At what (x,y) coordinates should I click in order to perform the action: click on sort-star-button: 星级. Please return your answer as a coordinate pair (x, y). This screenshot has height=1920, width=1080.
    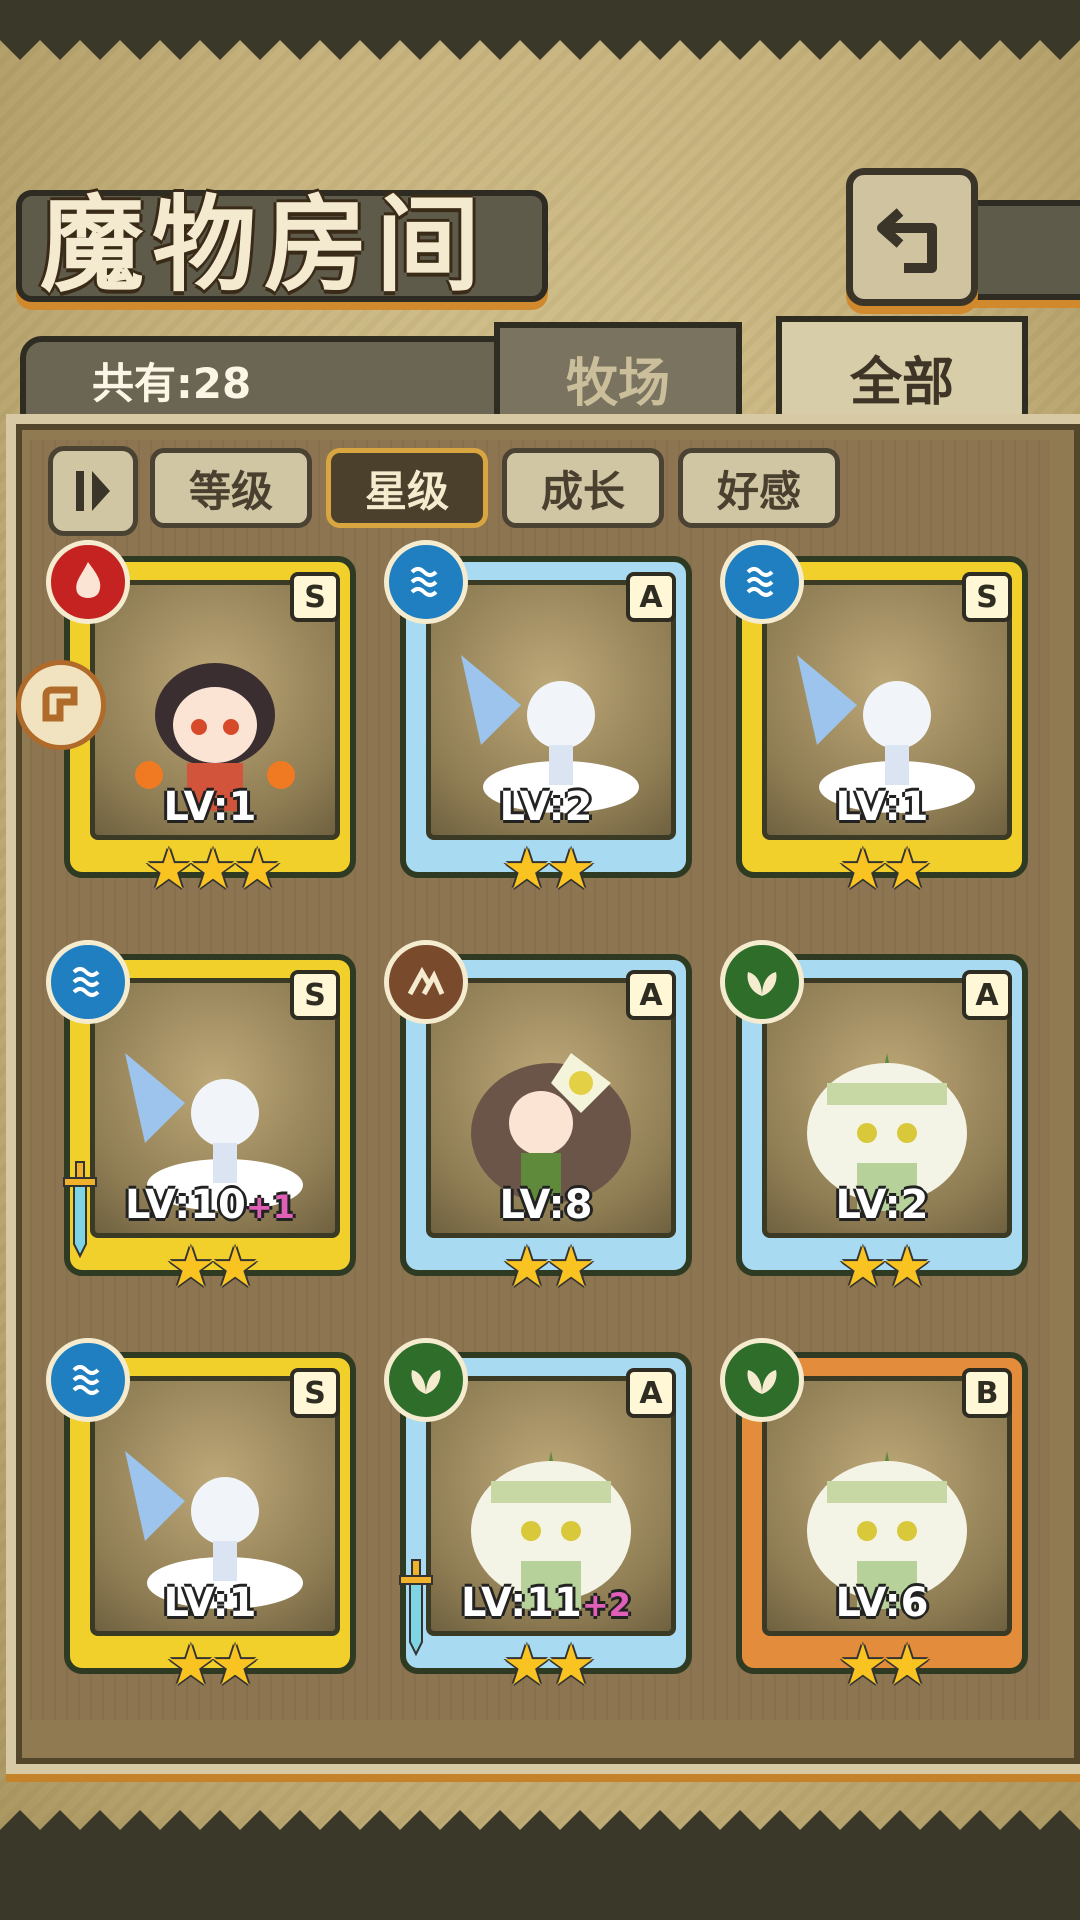
    Looking at the image, I should click on (407, 488).